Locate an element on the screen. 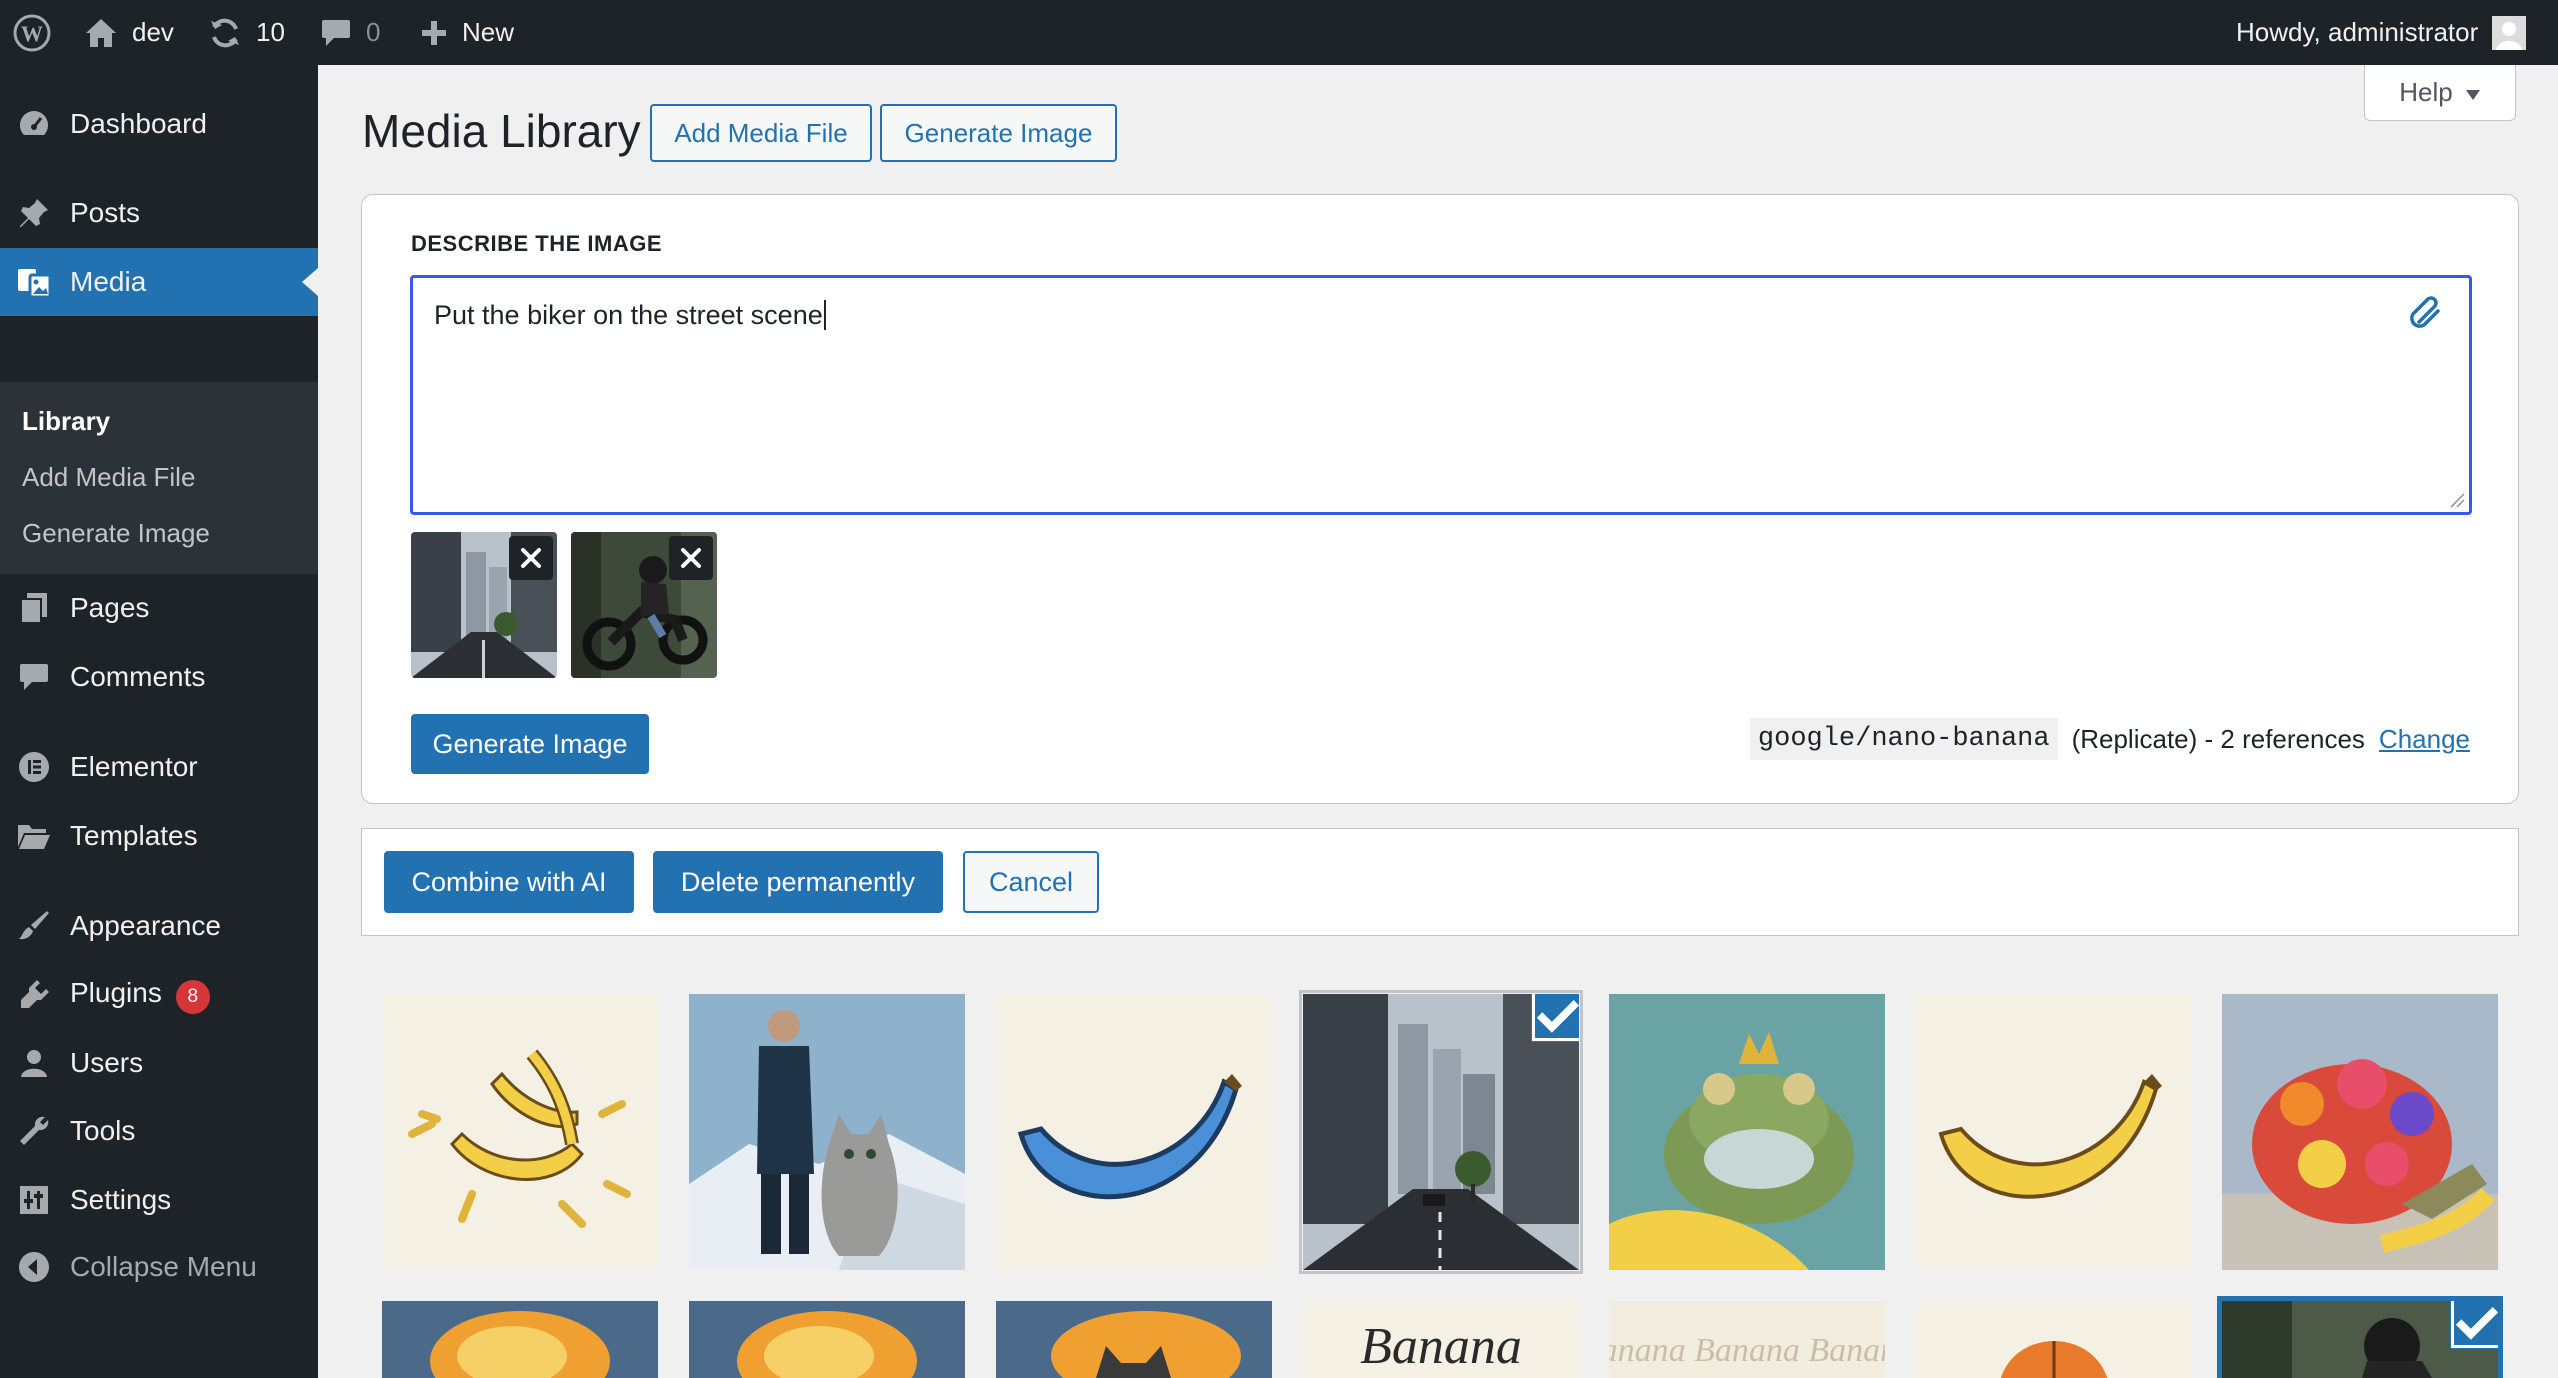  media-tile-man-with-cat-snow is located at coordinates (827, 1132).